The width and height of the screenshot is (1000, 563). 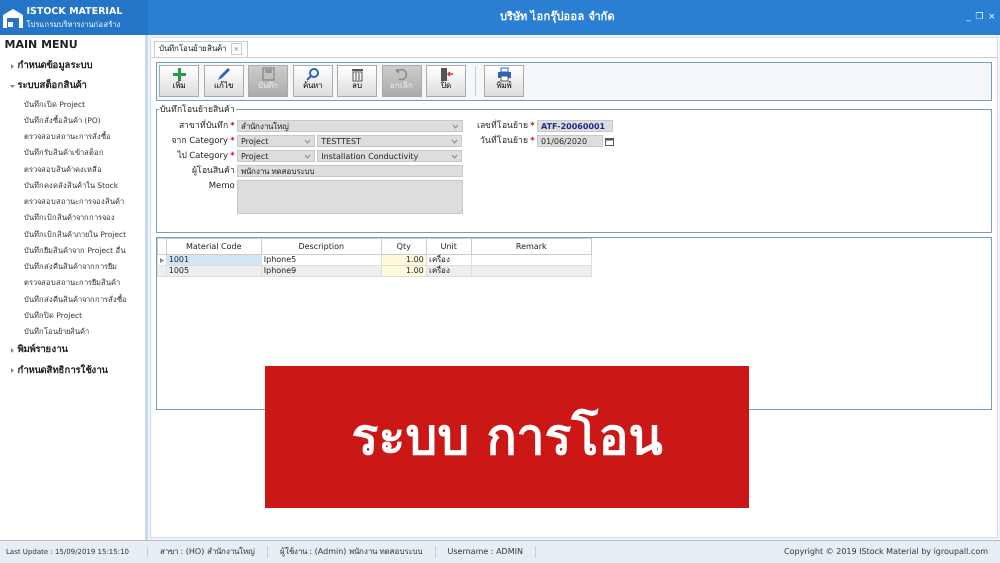 I want to click on menu-group: ระบบสต็อกสินค้า, so click(x=51, y=86).